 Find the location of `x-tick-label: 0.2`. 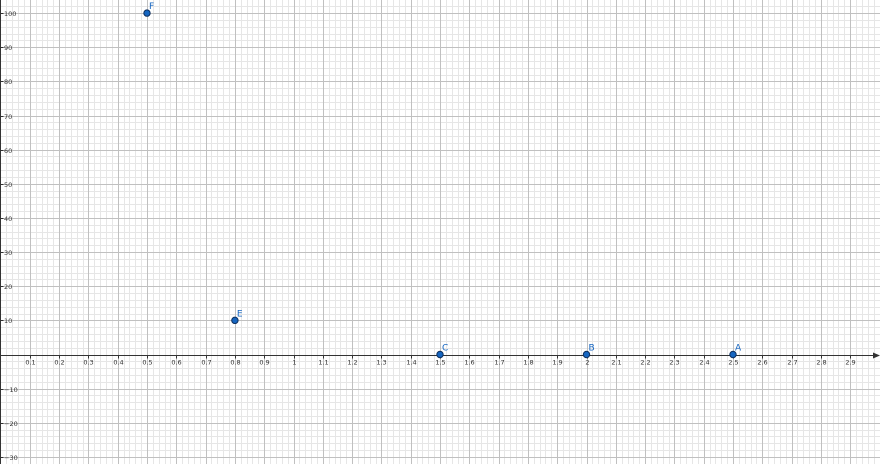

x-tick-label: 0.2 is located at coordinates (59, 363).